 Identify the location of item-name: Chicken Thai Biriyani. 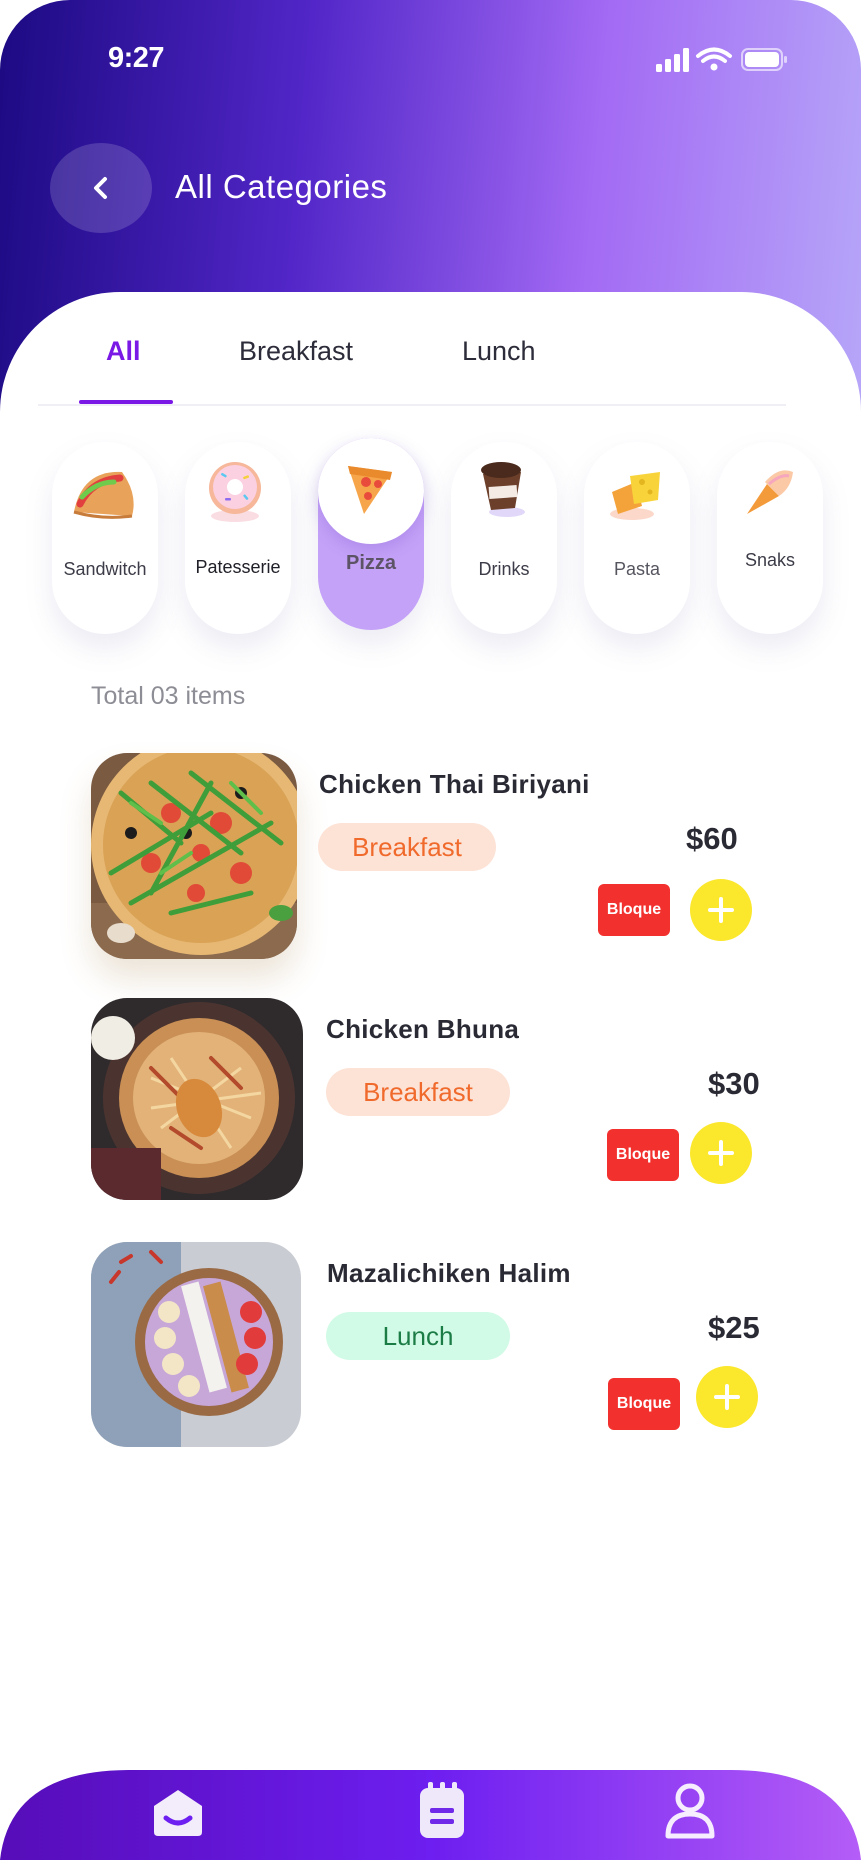
(454, 784).